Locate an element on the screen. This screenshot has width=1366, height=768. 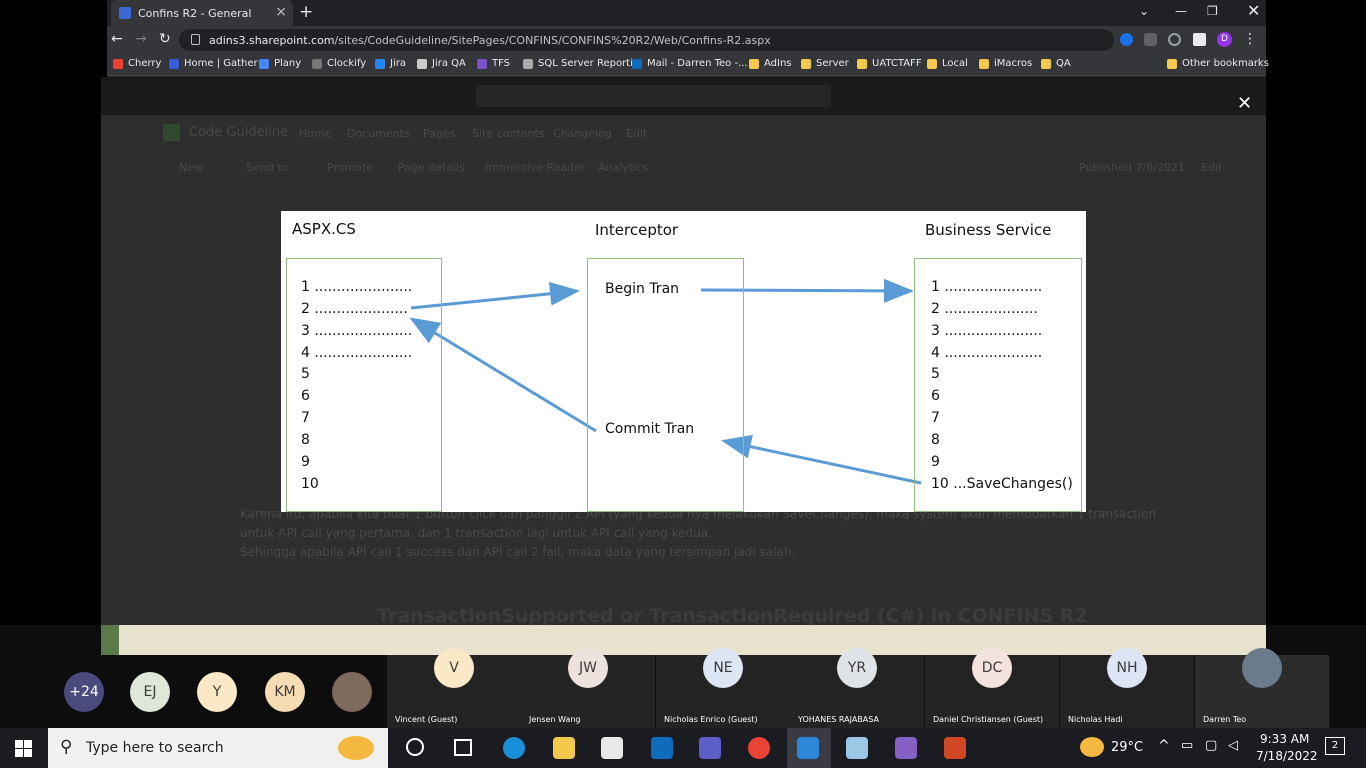
participant-tile: JW Jensen Wang is located at coordinates (588, 688).